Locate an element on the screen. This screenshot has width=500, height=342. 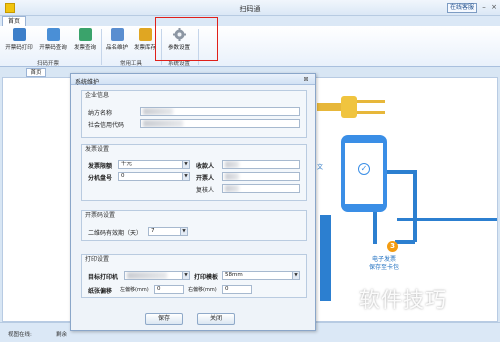
step-badge: 3 is located at coordinates (392, 246).